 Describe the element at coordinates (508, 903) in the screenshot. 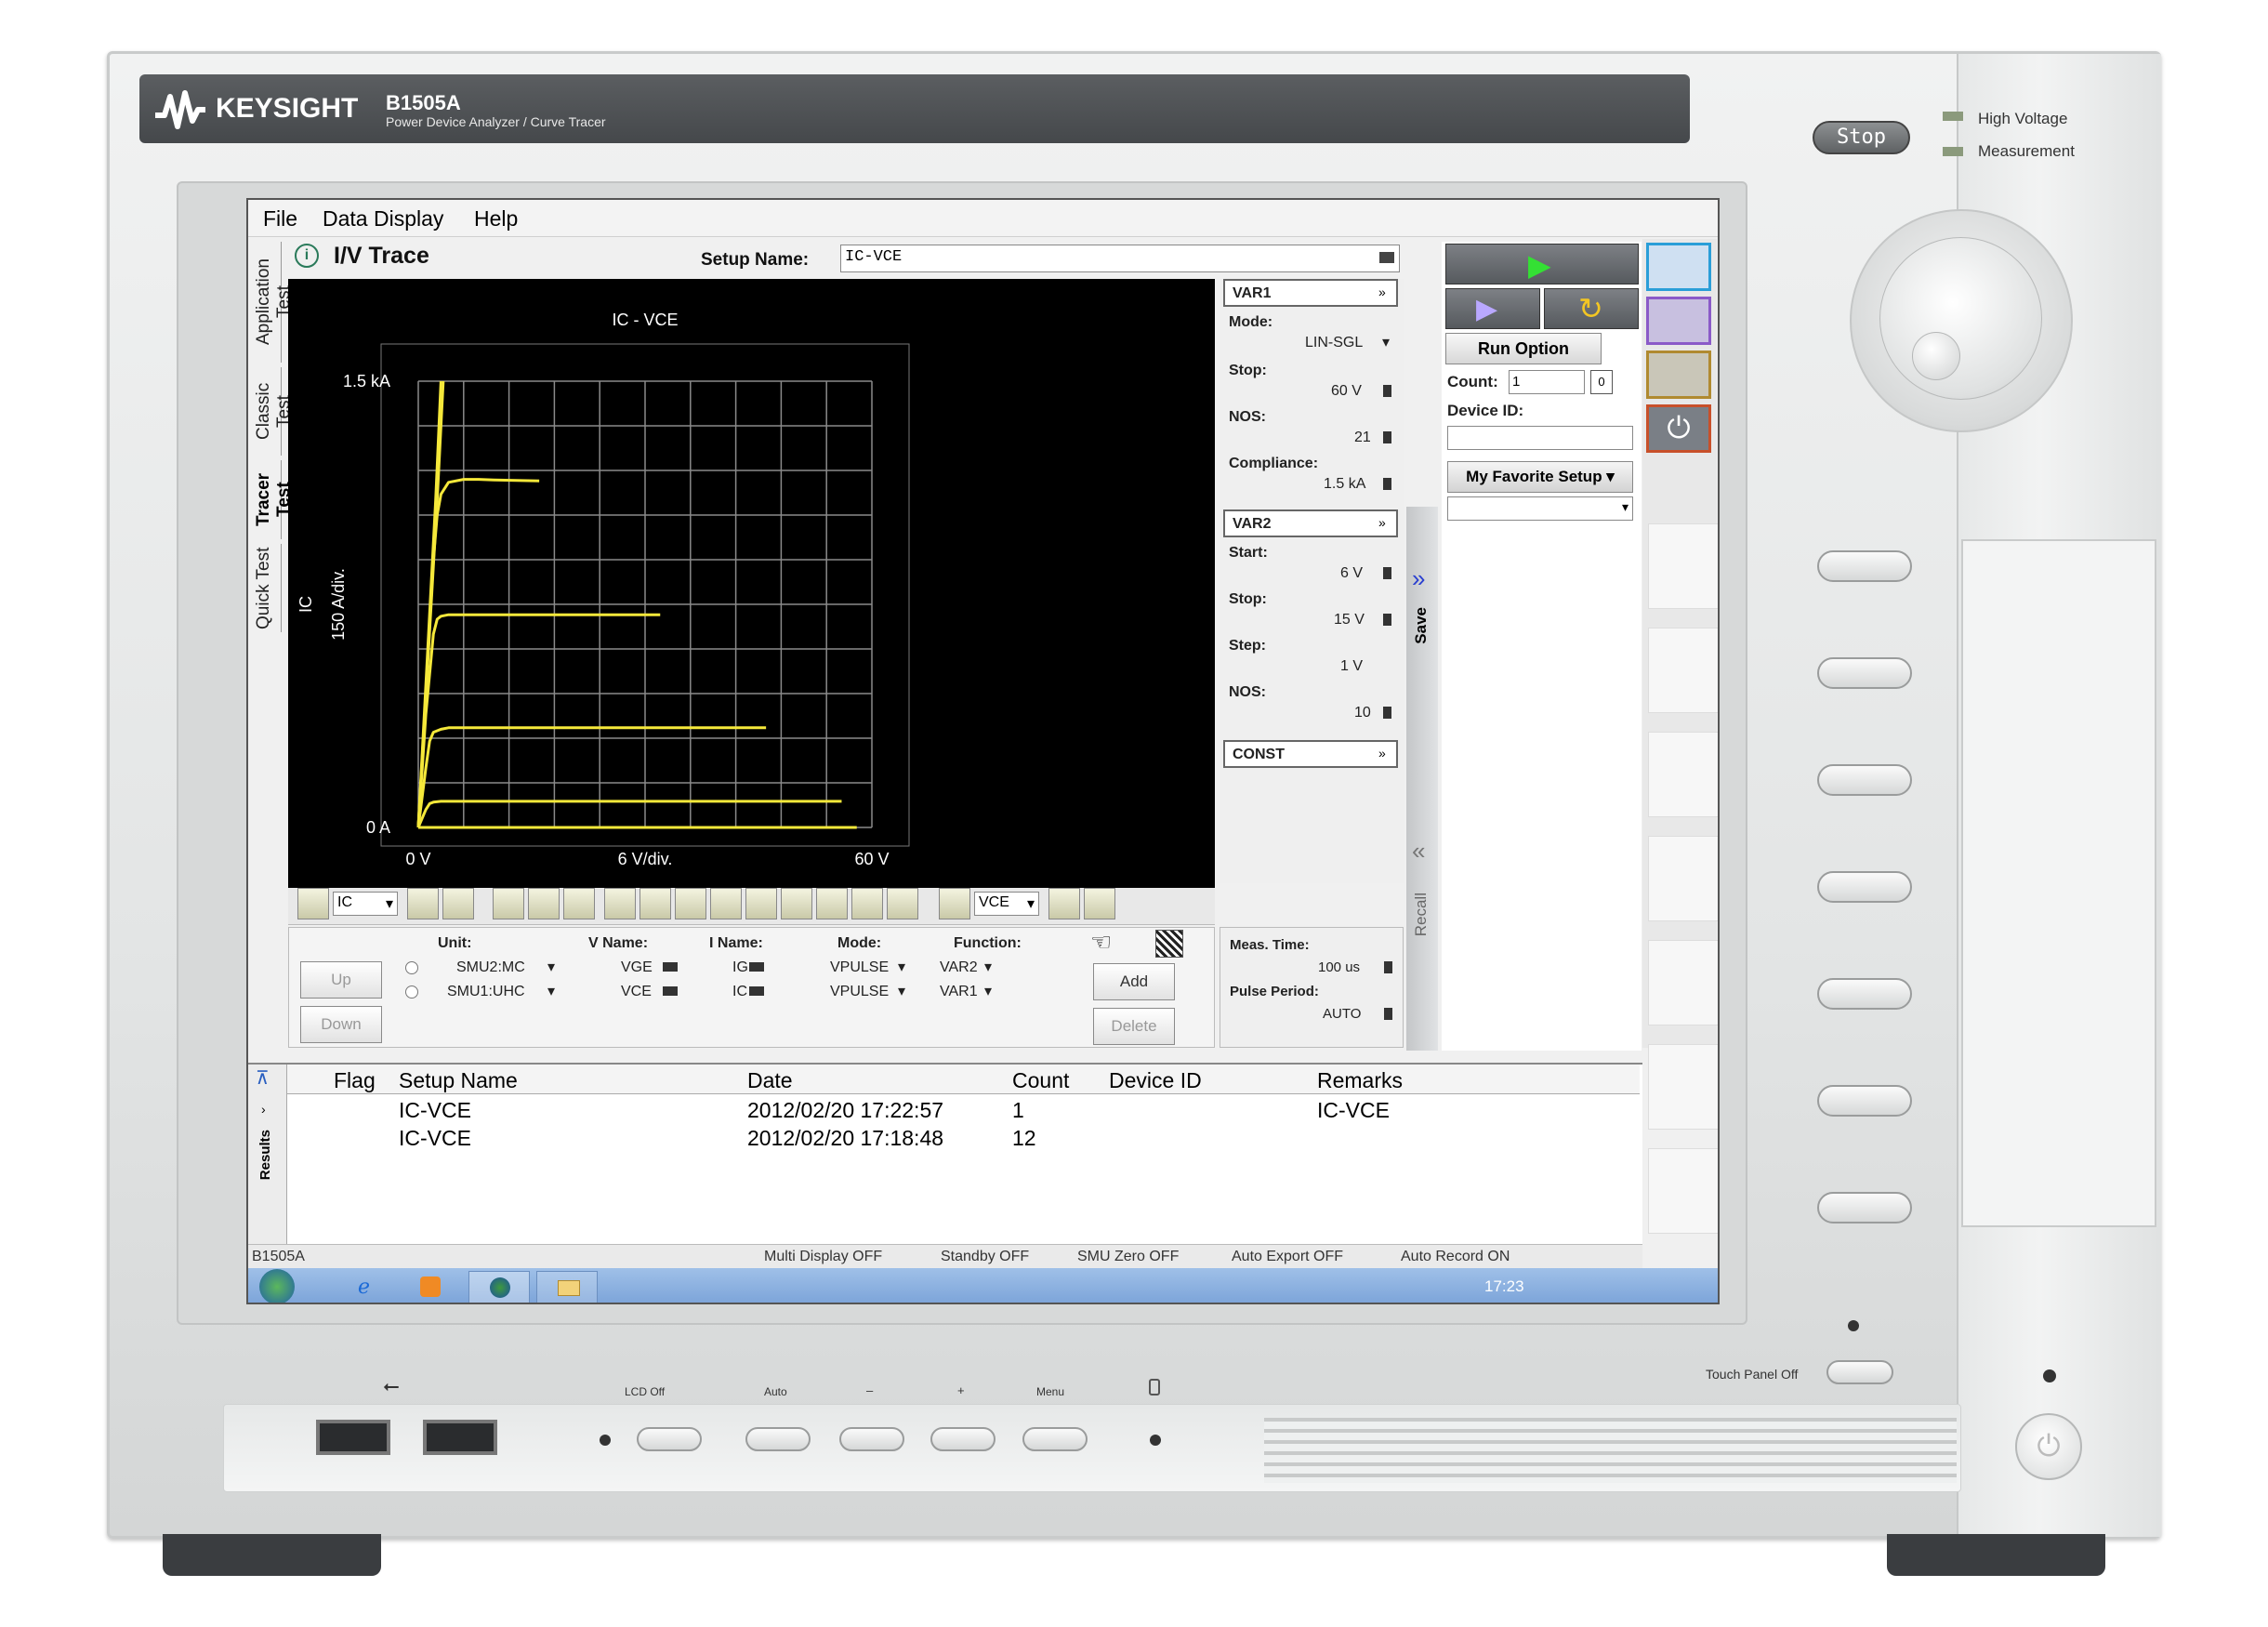

I see `fit-icon` at that location.